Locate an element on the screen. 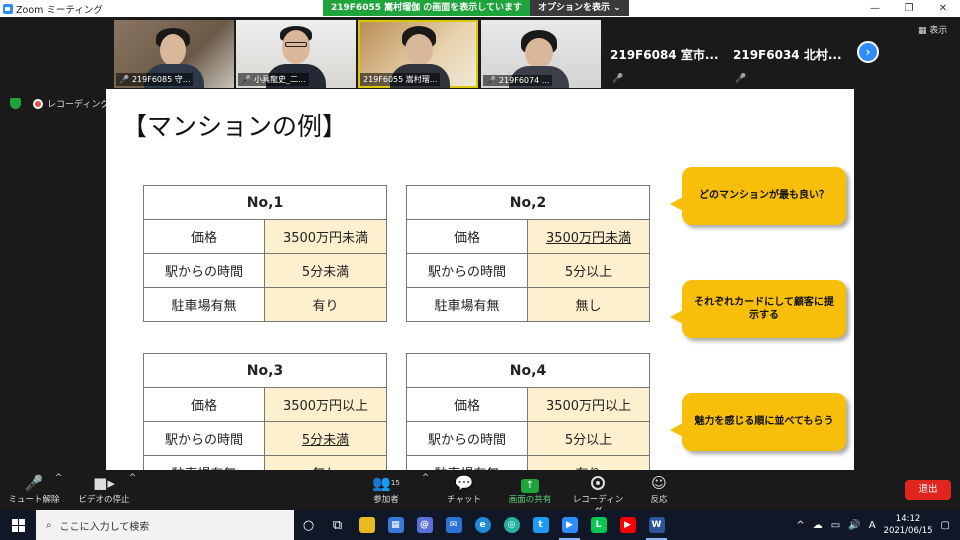 This screenshot has height=540, width=960. mansion-card: No,3 価格3500万円以上 駅からの時間5分未満 駐車場有無無し is located at coordinates (265, 411).